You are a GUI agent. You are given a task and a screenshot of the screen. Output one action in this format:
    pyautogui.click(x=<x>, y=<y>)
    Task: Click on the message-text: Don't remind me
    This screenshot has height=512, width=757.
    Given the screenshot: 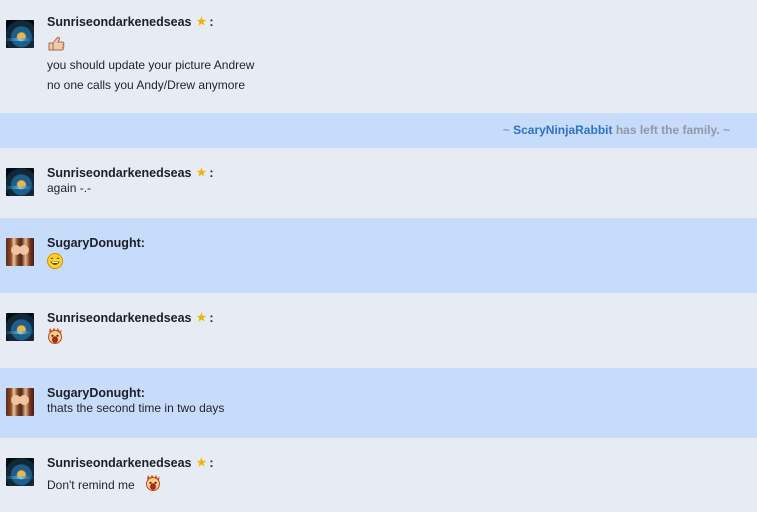 What is the action you would take?
    pyautogui.click(x=91, y=485)
    